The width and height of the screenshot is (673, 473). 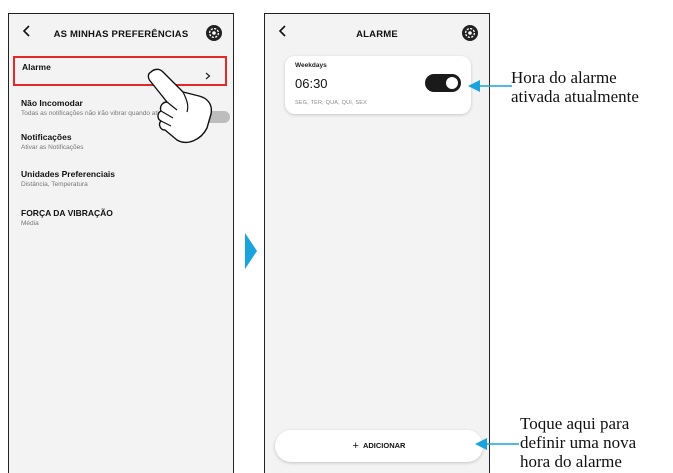 I want to click on alarm-days: SEG, TER, QUA, QUI, SEX, so click(x=331, y=103).